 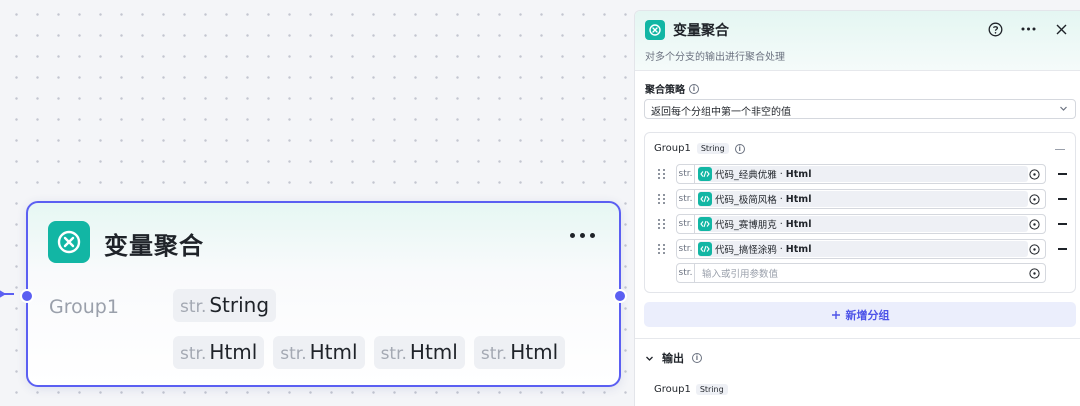 I want to click on variable-reference: 代码_赛博朋克 · Html, so click(x=863, y=224).